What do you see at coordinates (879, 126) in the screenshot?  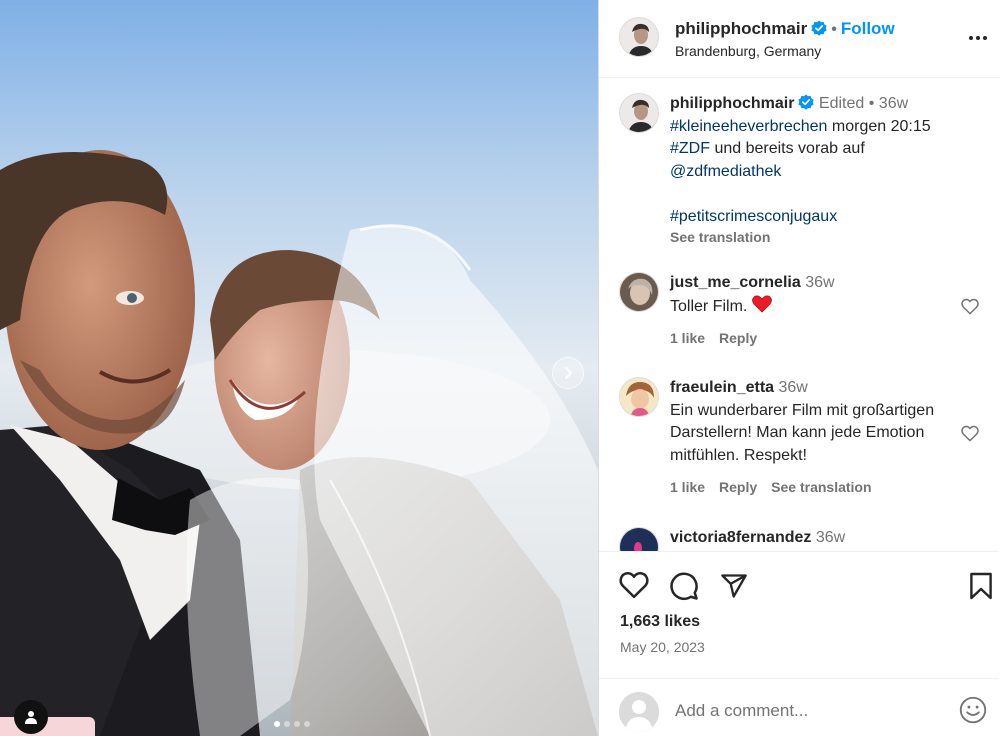 I see `caption-text: morgen 20:15` at bounding box center [879, 126].